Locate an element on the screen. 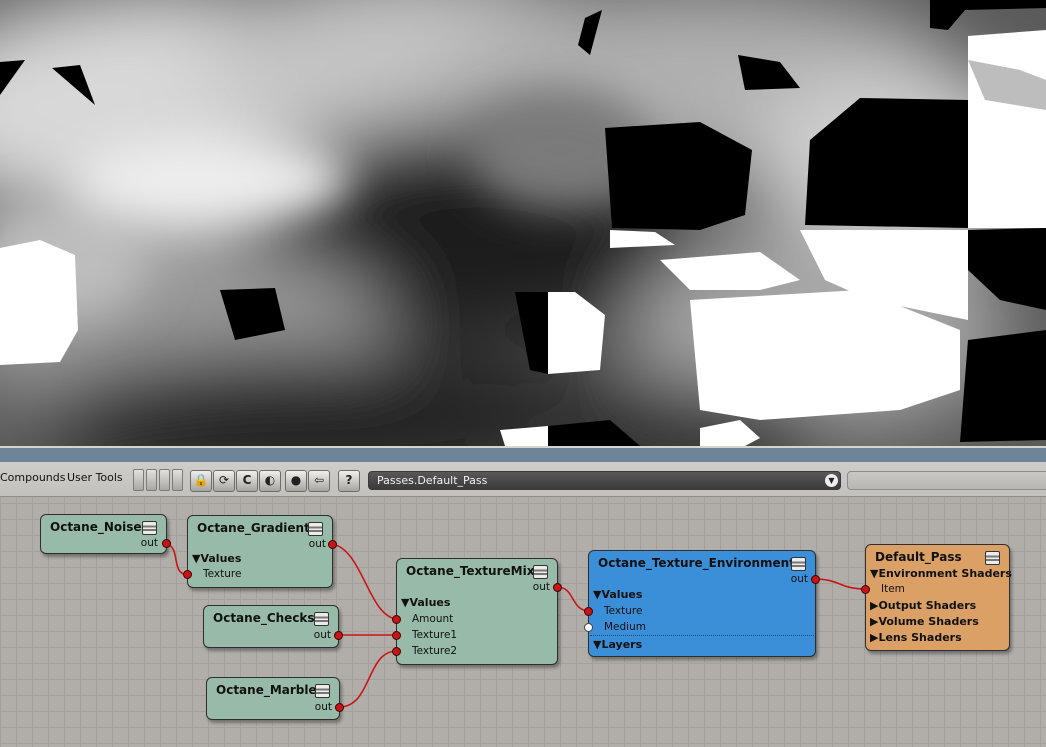 The width and height of the screenshot is (1046, 747). node-octane-checks: Octane_Checks out is located at coordinates (273, 626).